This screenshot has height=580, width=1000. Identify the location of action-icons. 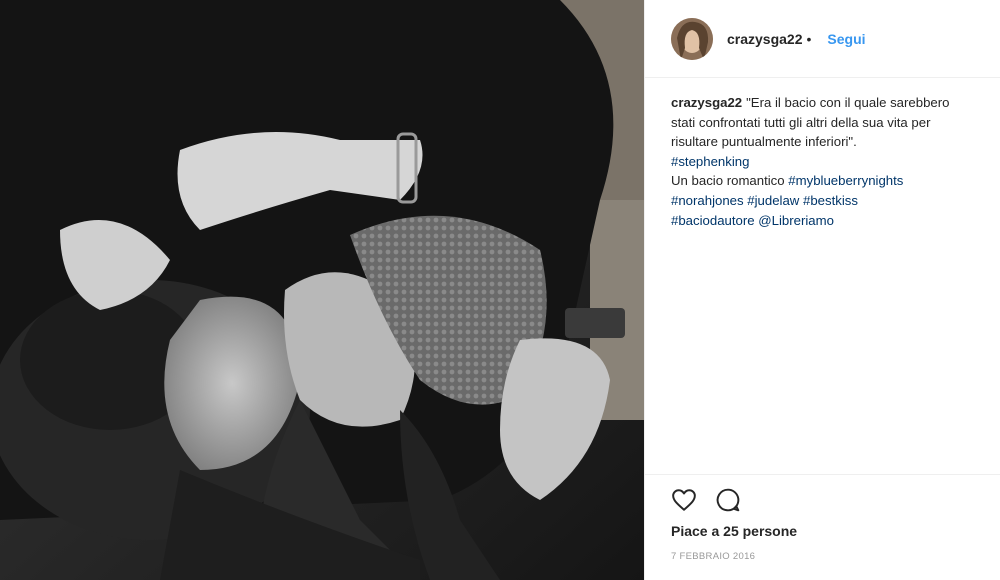
(706, 500).